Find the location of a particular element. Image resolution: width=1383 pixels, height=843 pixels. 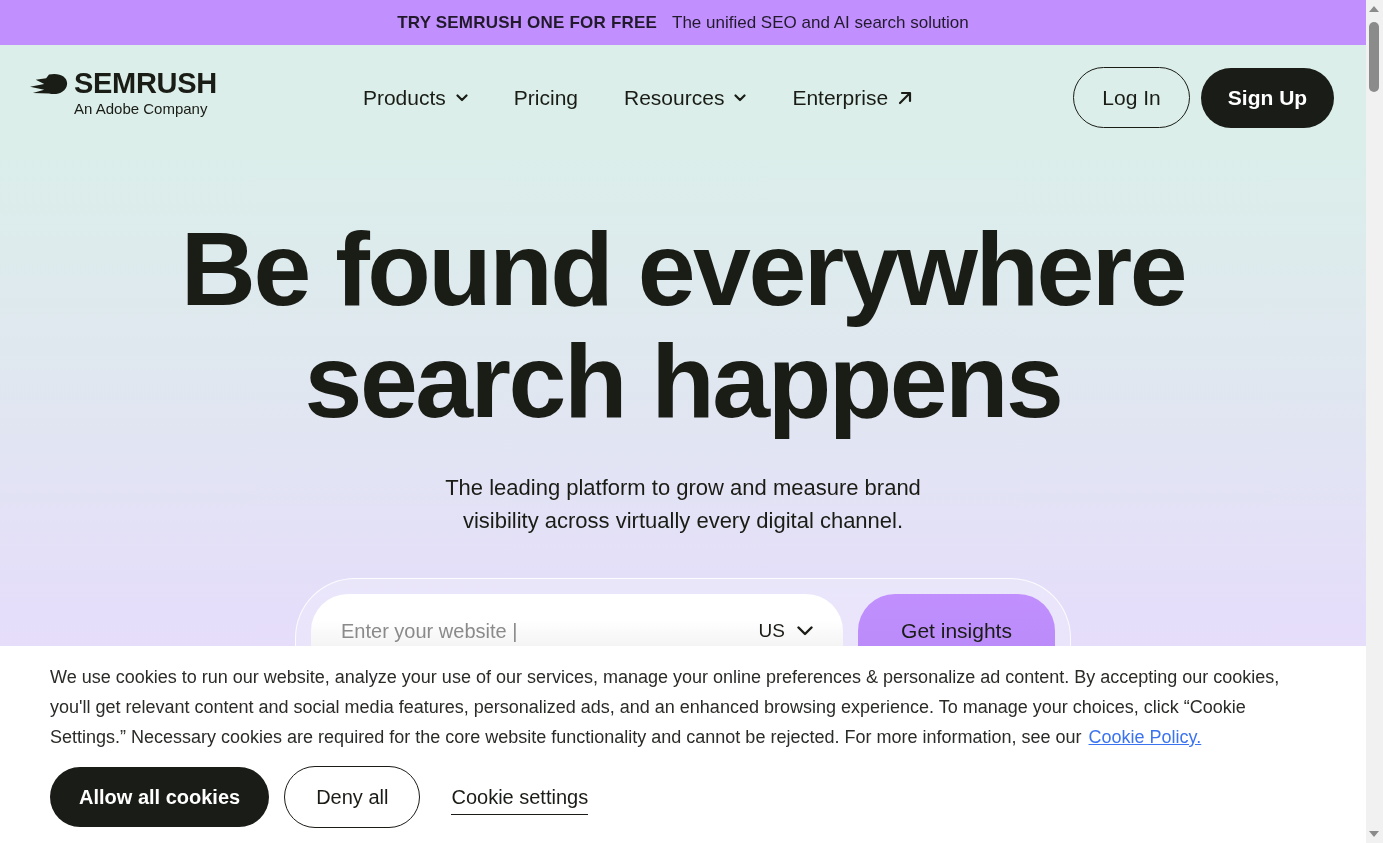

brand-tagline: An Adobe Company is located at coordinates (141, 109).